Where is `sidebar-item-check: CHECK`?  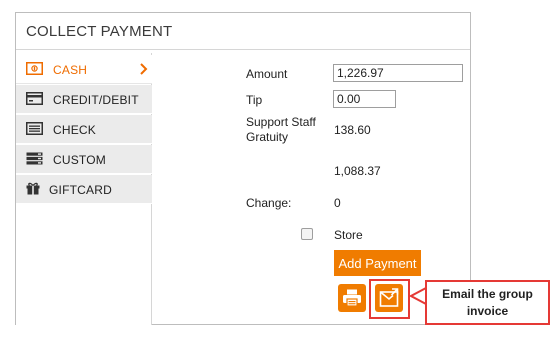 sidebar-item-check: CHECK is located at coordinates (84, 129).